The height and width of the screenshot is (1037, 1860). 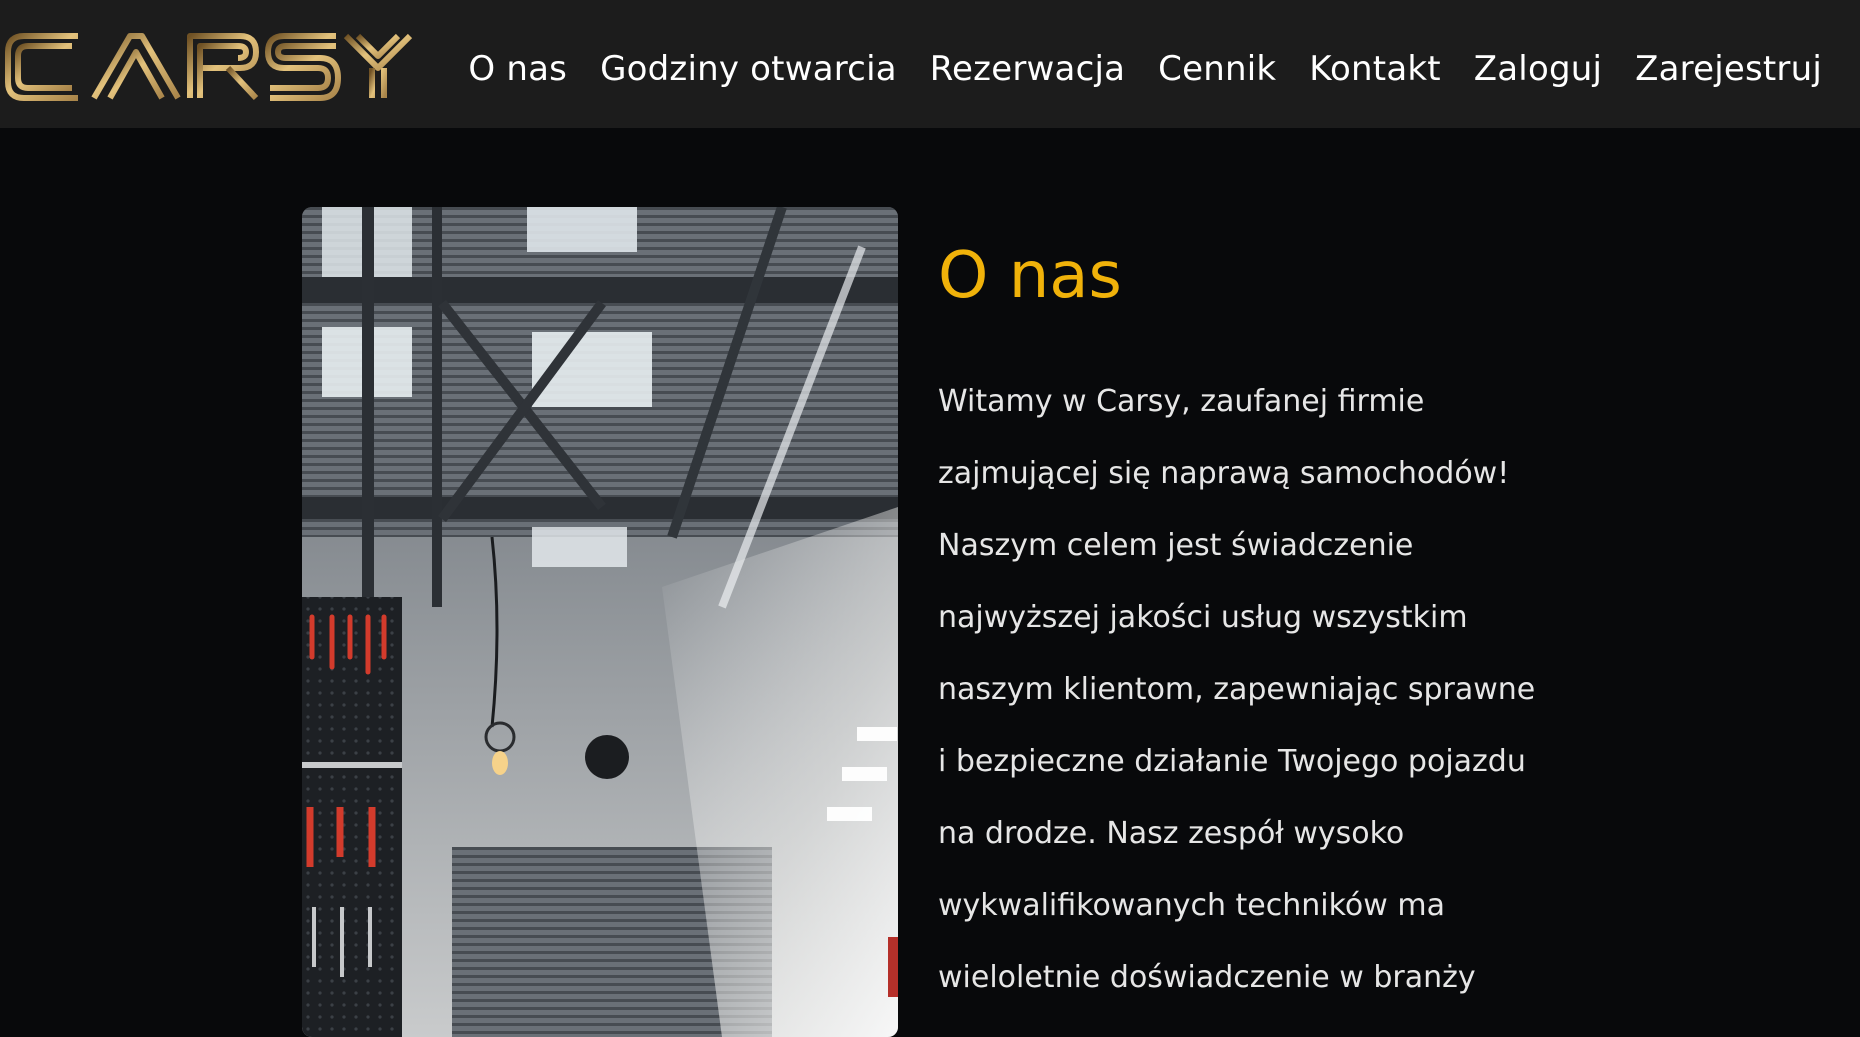 What do you see at coordinates (1203, 617) in the screenshot?
I see `about-paragraph-line: najwyższej jakości usług wszystkim` at bounding box center [1203, 617].